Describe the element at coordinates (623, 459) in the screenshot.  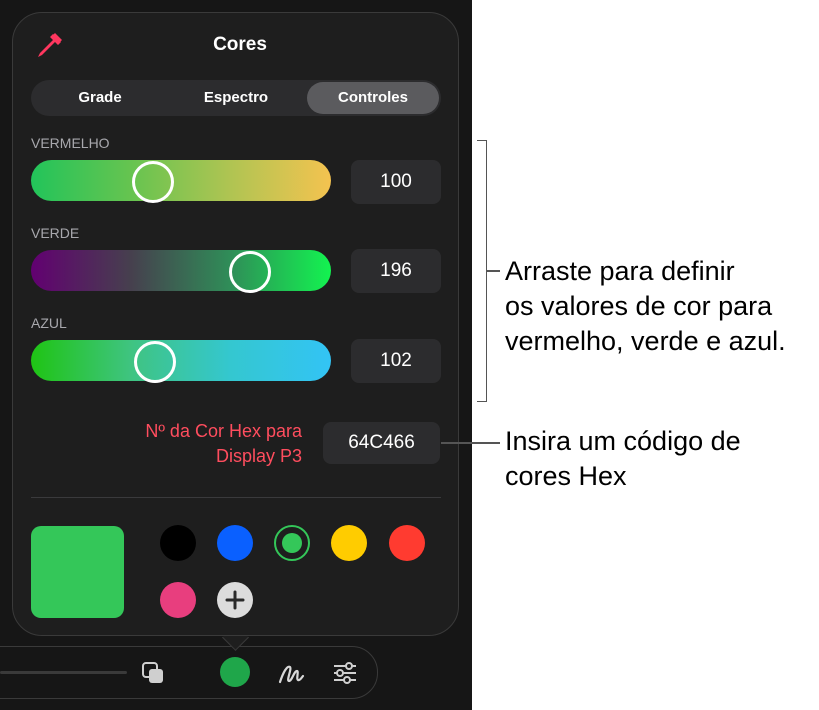
I see `hex-callout: Insira um código de cores Hex` at that location.